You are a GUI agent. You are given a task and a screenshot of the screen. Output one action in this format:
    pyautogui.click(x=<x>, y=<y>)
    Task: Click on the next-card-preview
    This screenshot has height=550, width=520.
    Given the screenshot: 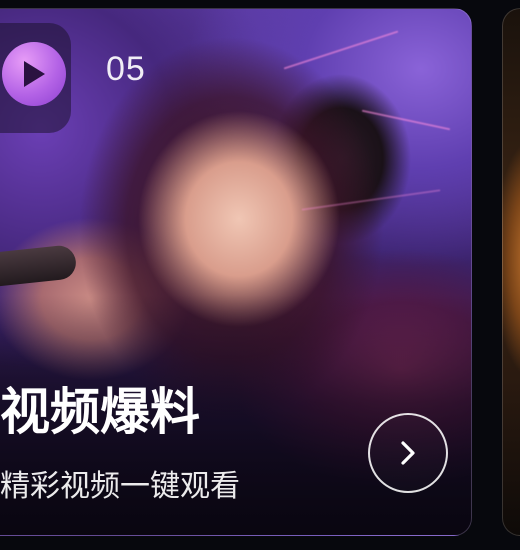 What is the action you would take?
    pyautogui.click(x=511, y=272)
    